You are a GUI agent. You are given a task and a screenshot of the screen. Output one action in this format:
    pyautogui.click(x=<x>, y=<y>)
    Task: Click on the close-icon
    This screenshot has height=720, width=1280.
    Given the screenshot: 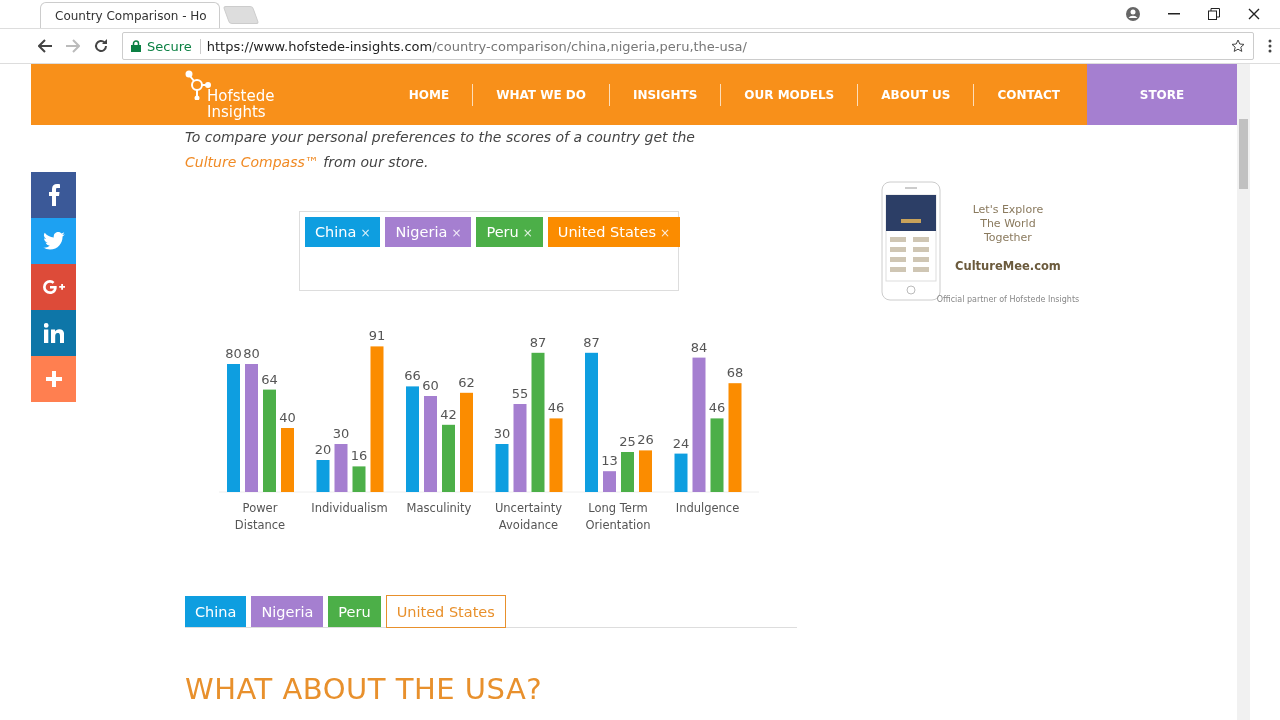 What is the action you would take?
    pyautogui.click(x=1254, y=14)
    